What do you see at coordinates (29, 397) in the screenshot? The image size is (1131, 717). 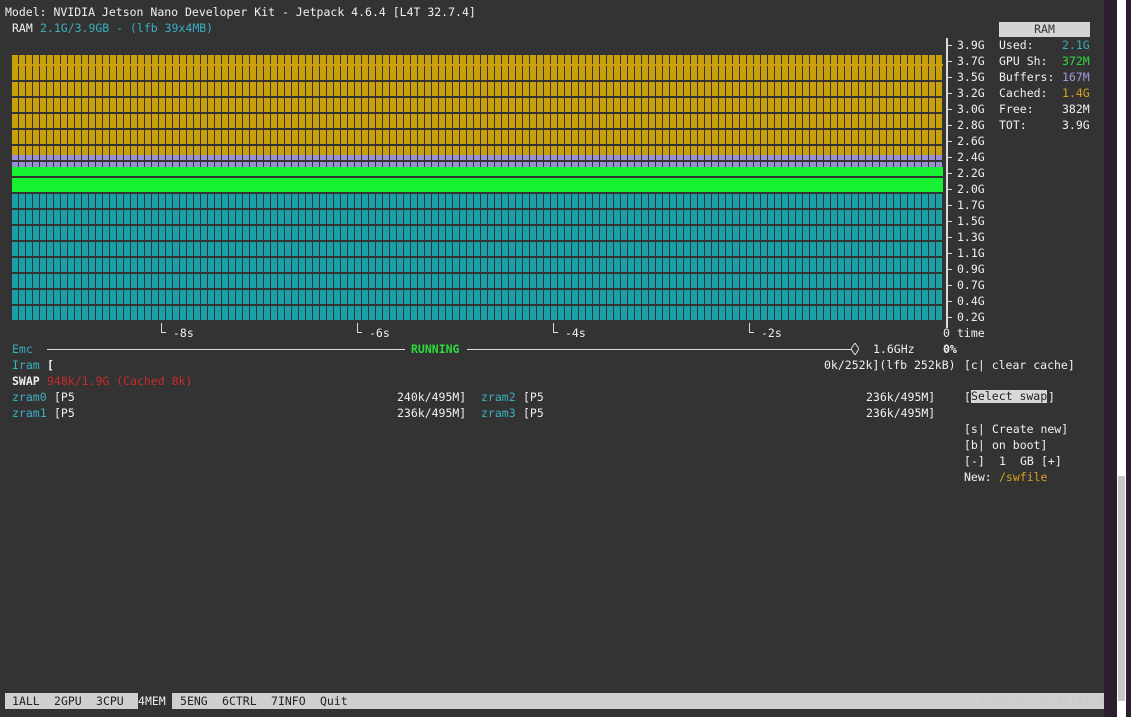 I see `zram0-name: zram0` at bounding box center [29, 397].